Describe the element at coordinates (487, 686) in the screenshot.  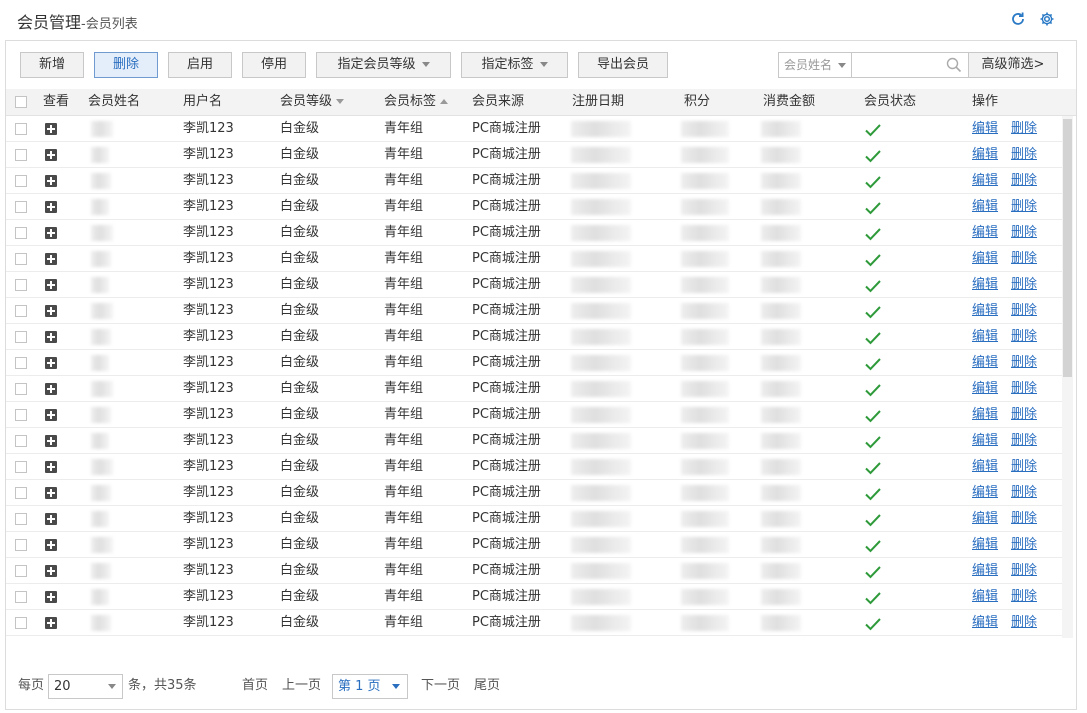
I see `last-page-link: 尾页` at that location.